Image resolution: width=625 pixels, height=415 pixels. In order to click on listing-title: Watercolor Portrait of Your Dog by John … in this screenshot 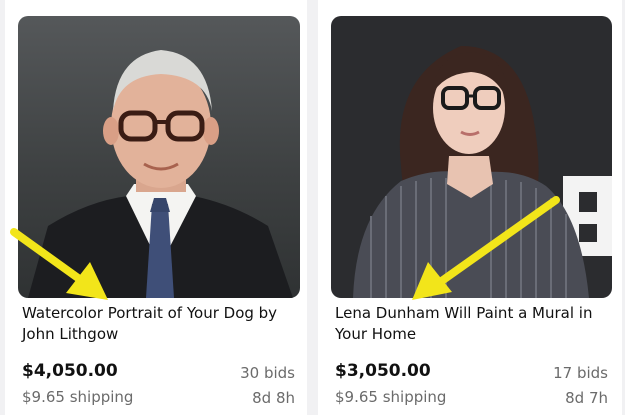, I will do `click(158, 324)`.